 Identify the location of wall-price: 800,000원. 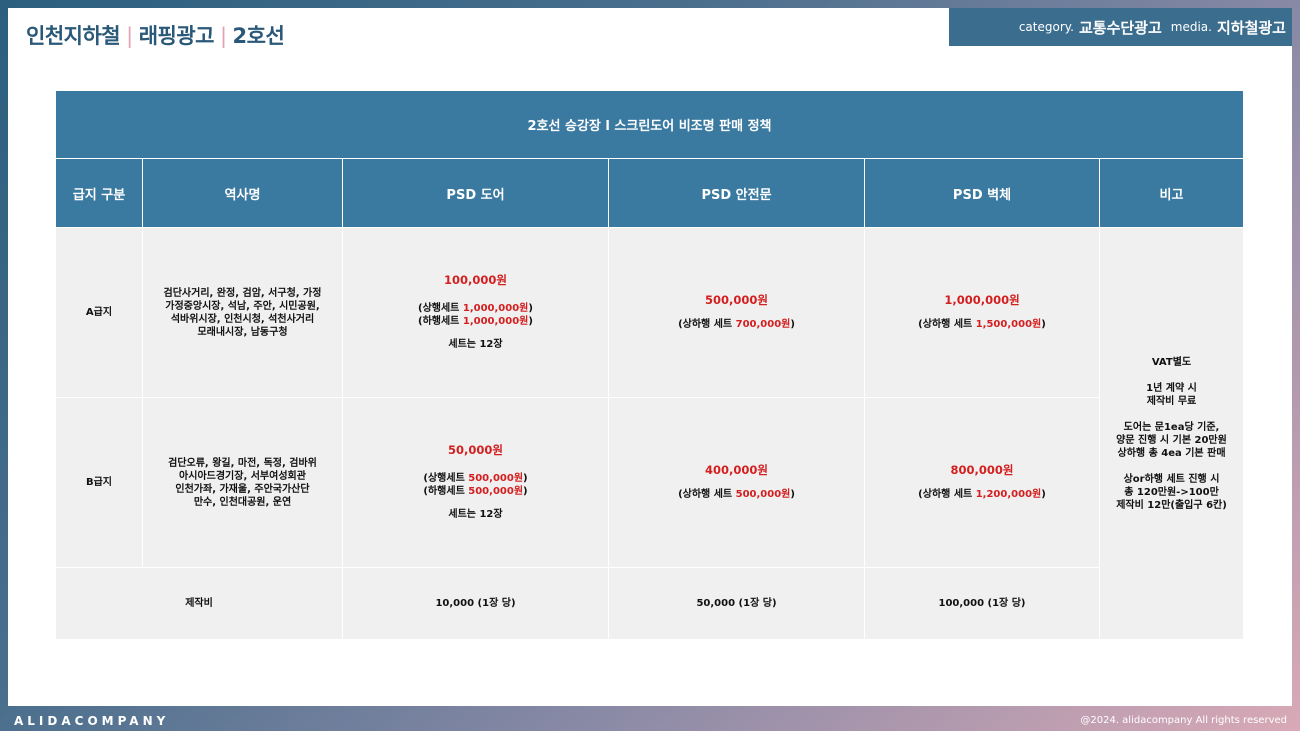
(982, 470).